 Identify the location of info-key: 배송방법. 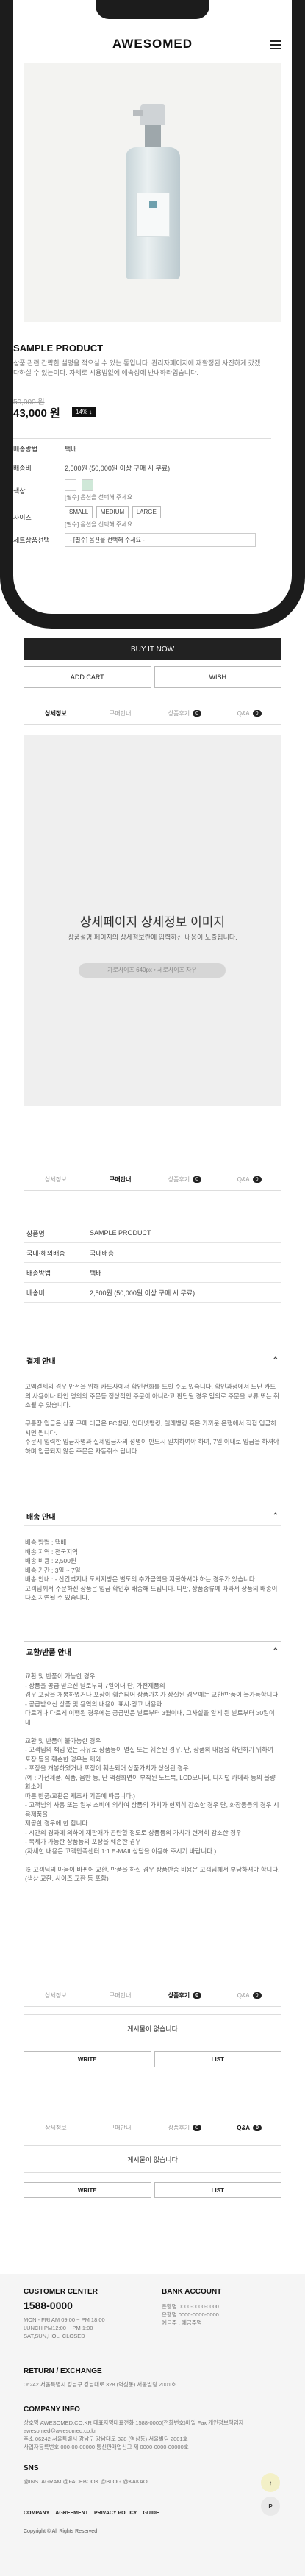
(38, 1273).